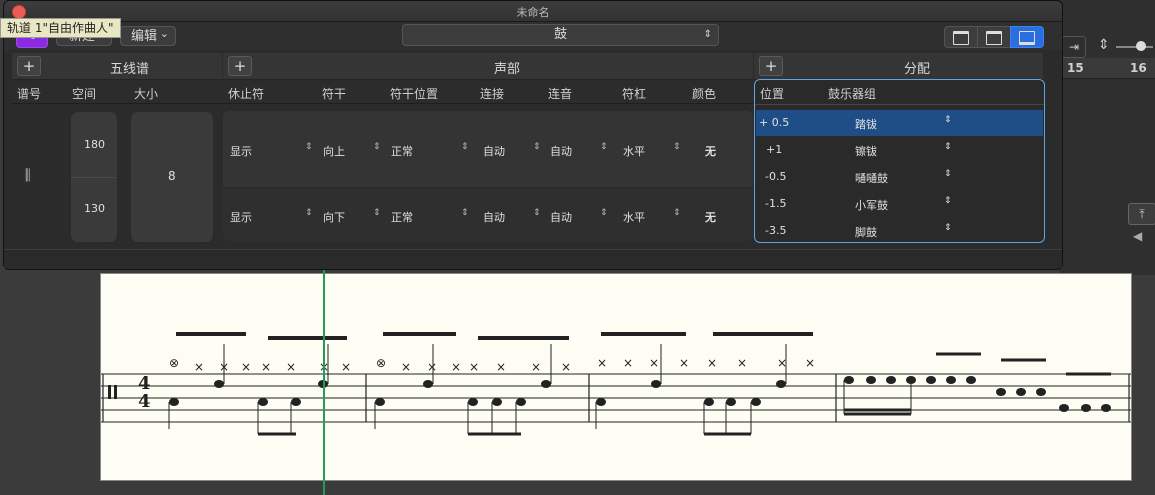 The image size is (1155, 495). What do you see at coordinates (774, 122) in the screenshot?
I see `position-value: + 0.5` at bounding box center [774, 122].